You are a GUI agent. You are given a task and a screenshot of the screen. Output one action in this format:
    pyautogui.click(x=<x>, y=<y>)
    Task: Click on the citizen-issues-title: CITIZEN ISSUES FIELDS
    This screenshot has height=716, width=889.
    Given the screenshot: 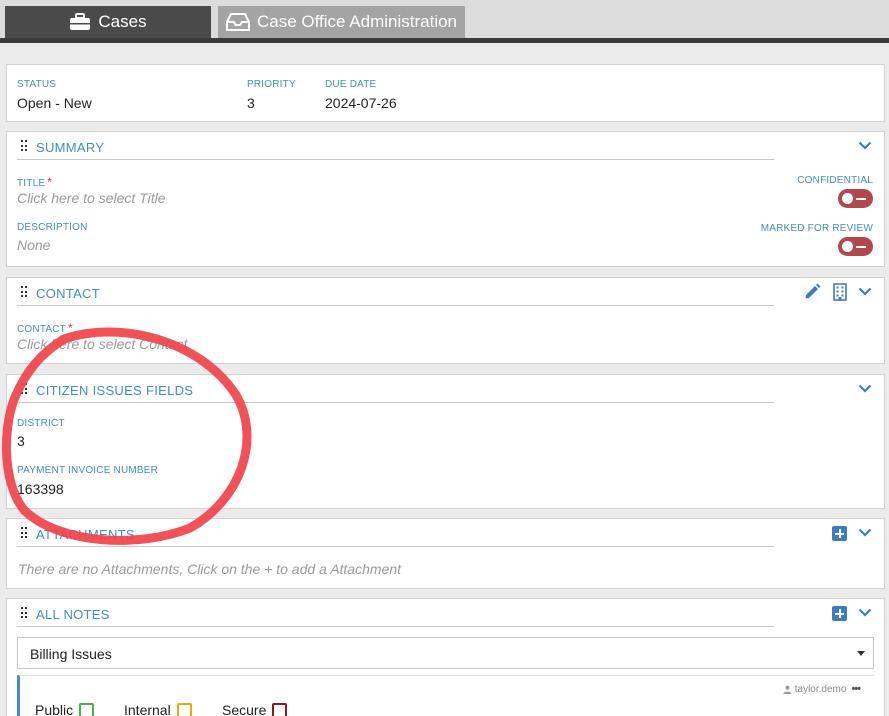 What is the action you would take?
    pyautogui.click(x=115, y=390)
    